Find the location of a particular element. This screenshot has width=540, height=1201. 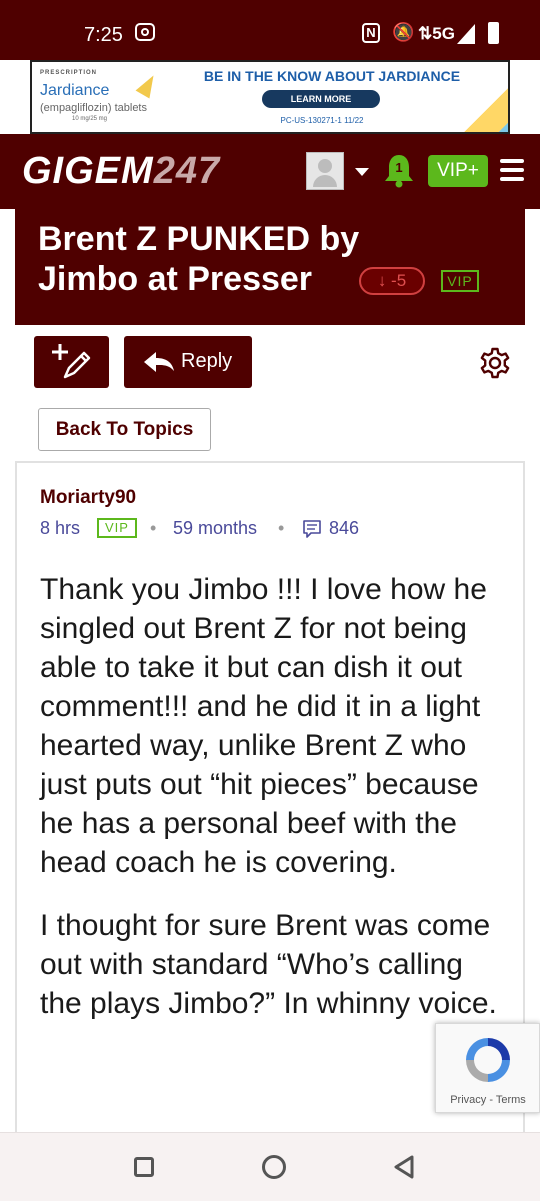

post-count: 846 is located at coordinates (344, 528).